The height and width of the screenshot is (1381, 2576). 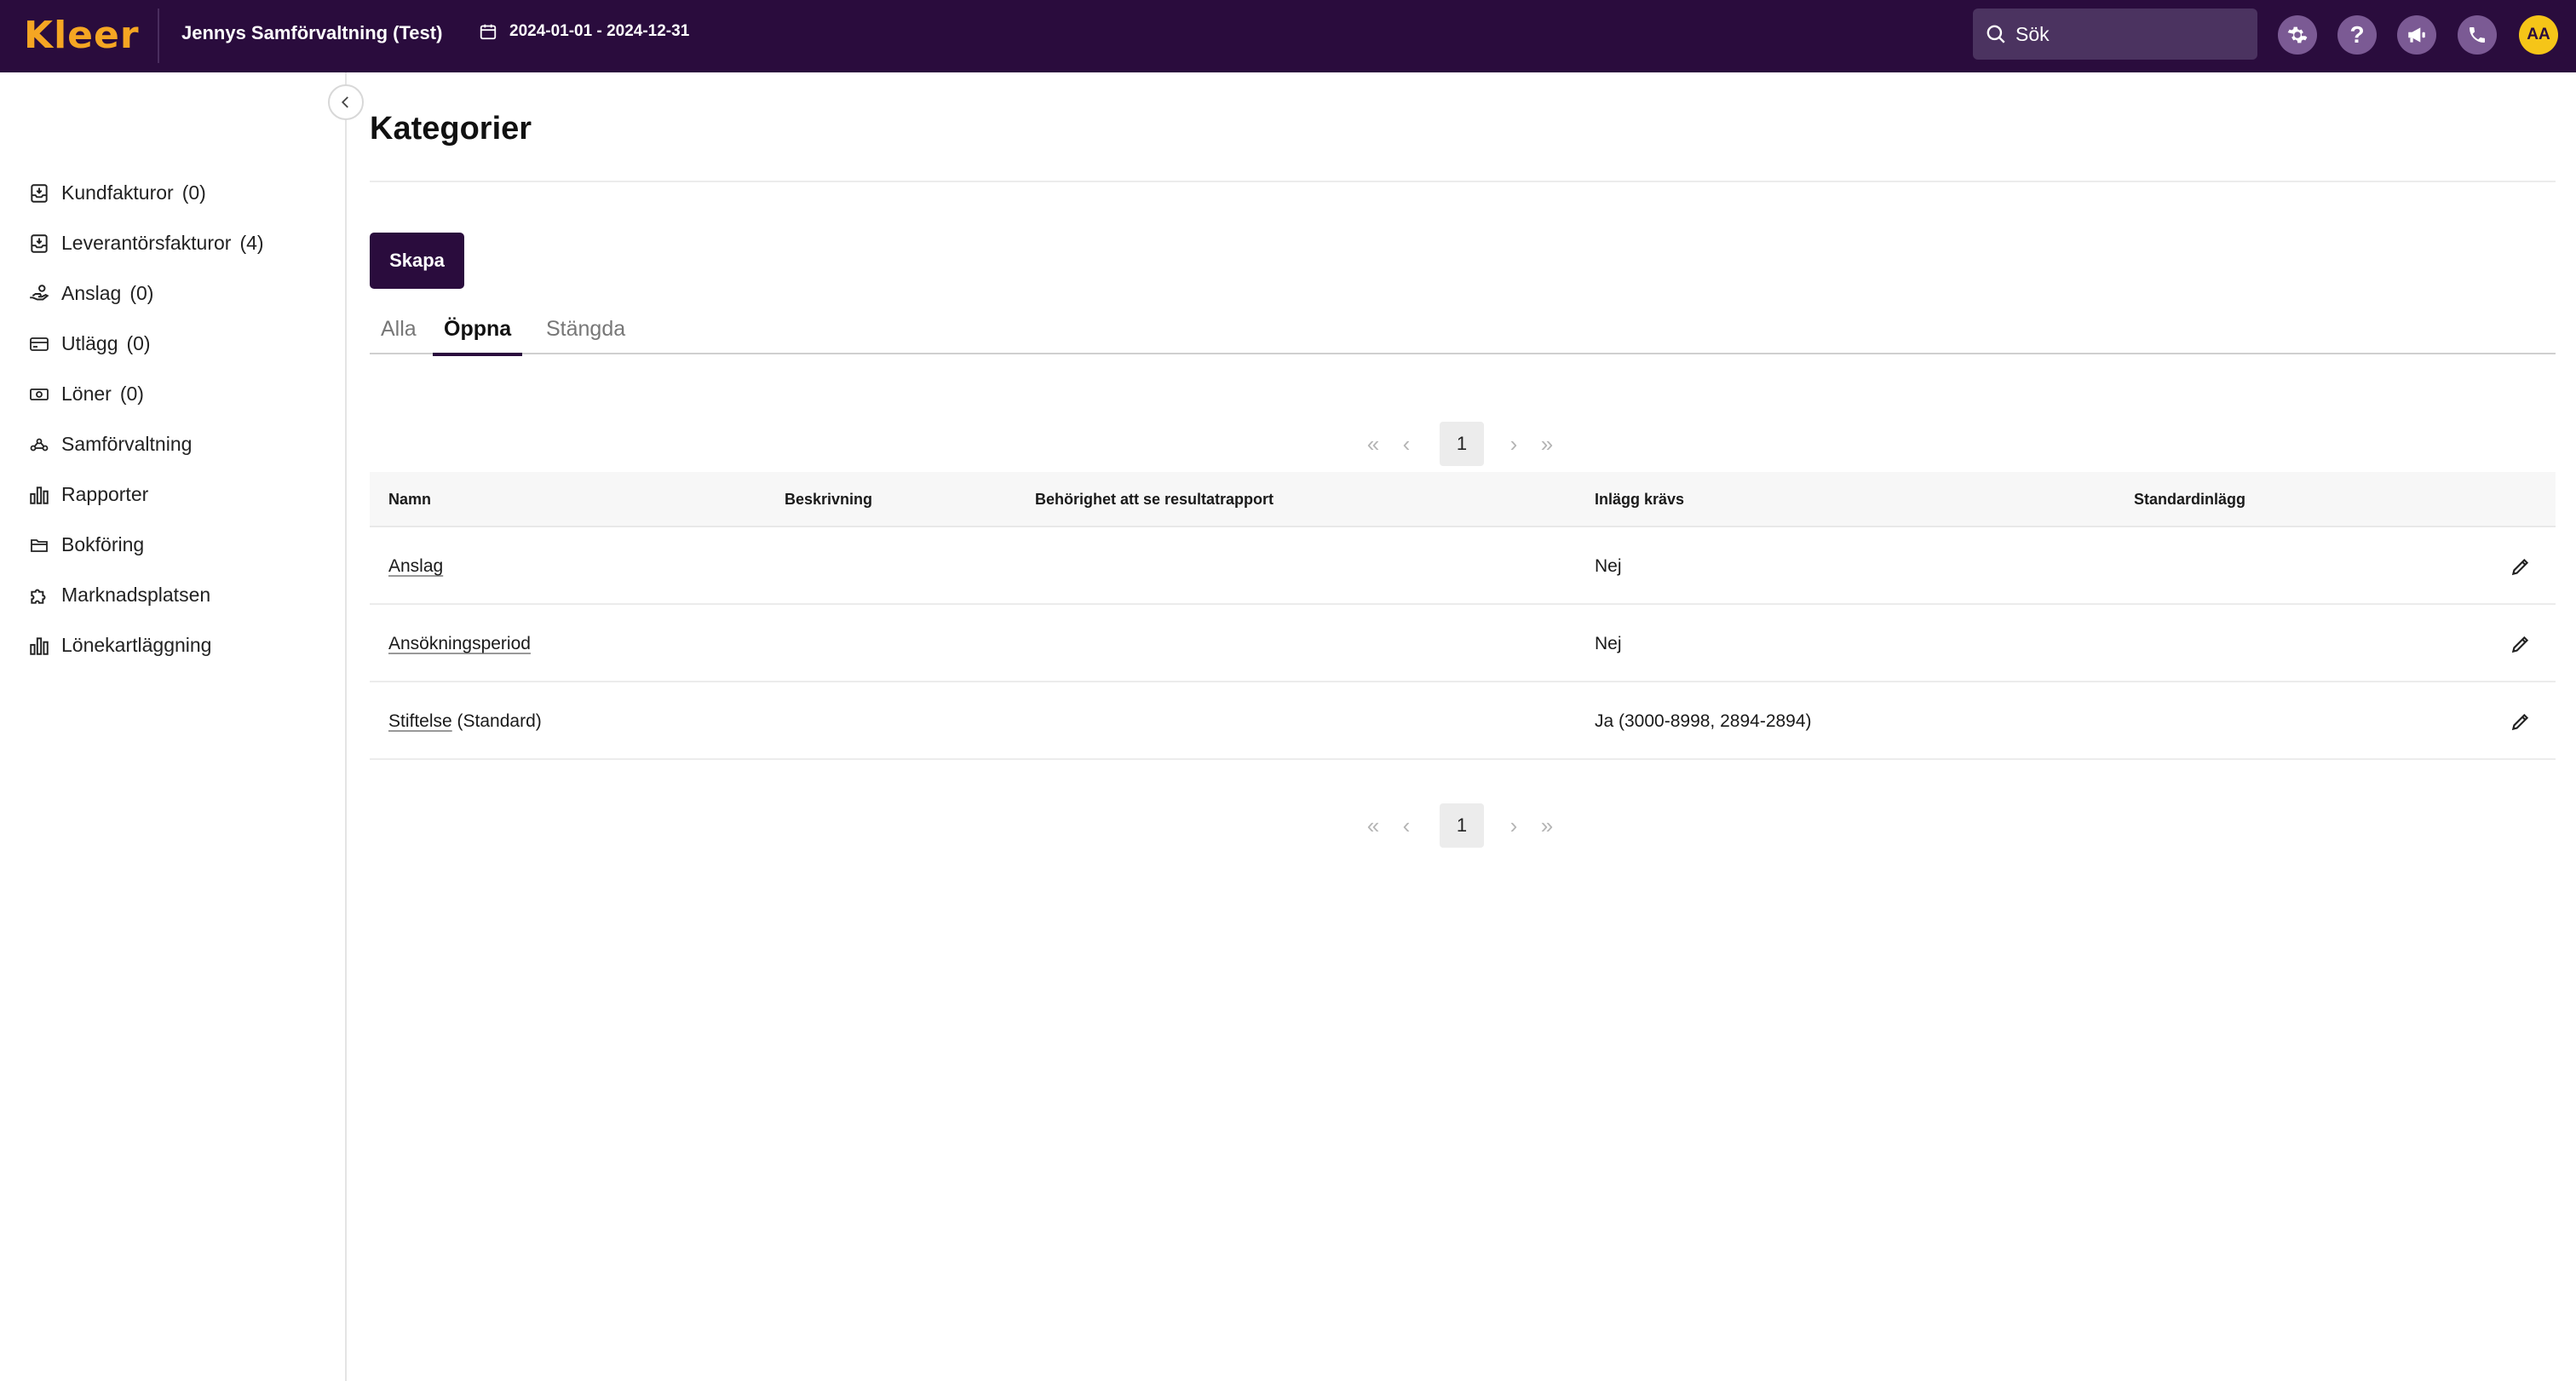 What do you see at coordinates (1640, 500) in the screenshot?
I see `column-header-inlagg-kravs: Inlägg krävs` at bounding box center [1640, 500].